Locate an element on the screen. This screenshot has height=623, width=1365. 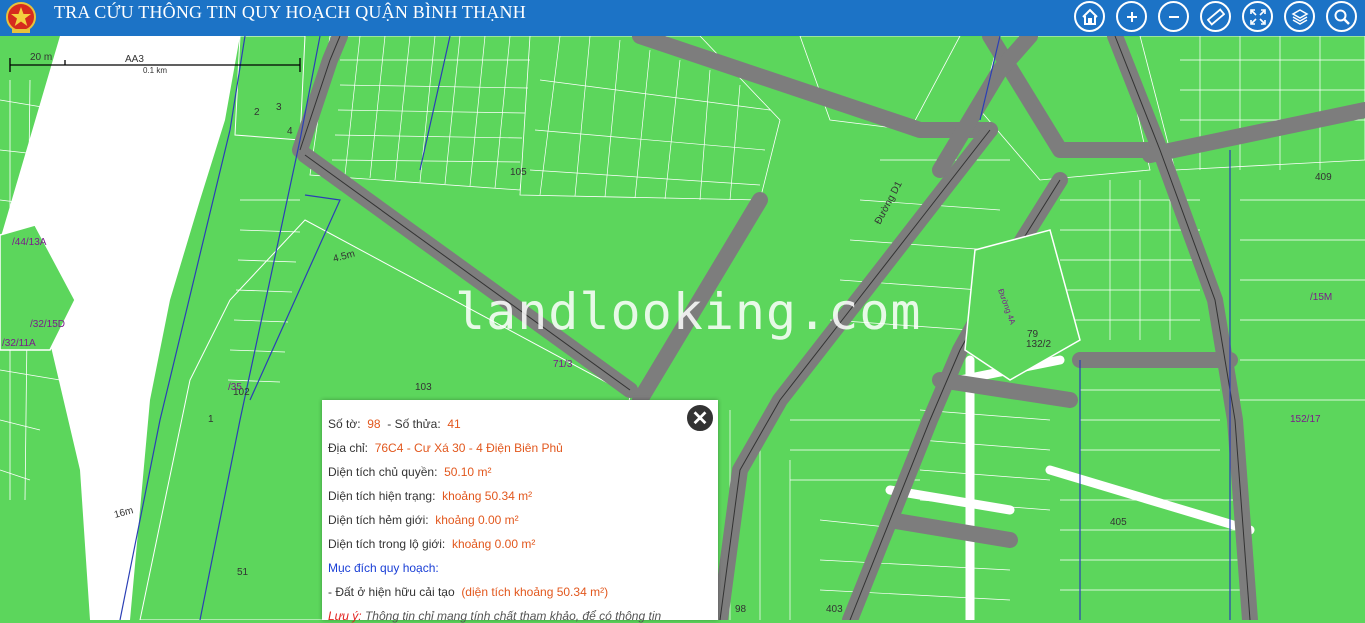
parcel-label-2: 2 is located at coordinates (257, 112).